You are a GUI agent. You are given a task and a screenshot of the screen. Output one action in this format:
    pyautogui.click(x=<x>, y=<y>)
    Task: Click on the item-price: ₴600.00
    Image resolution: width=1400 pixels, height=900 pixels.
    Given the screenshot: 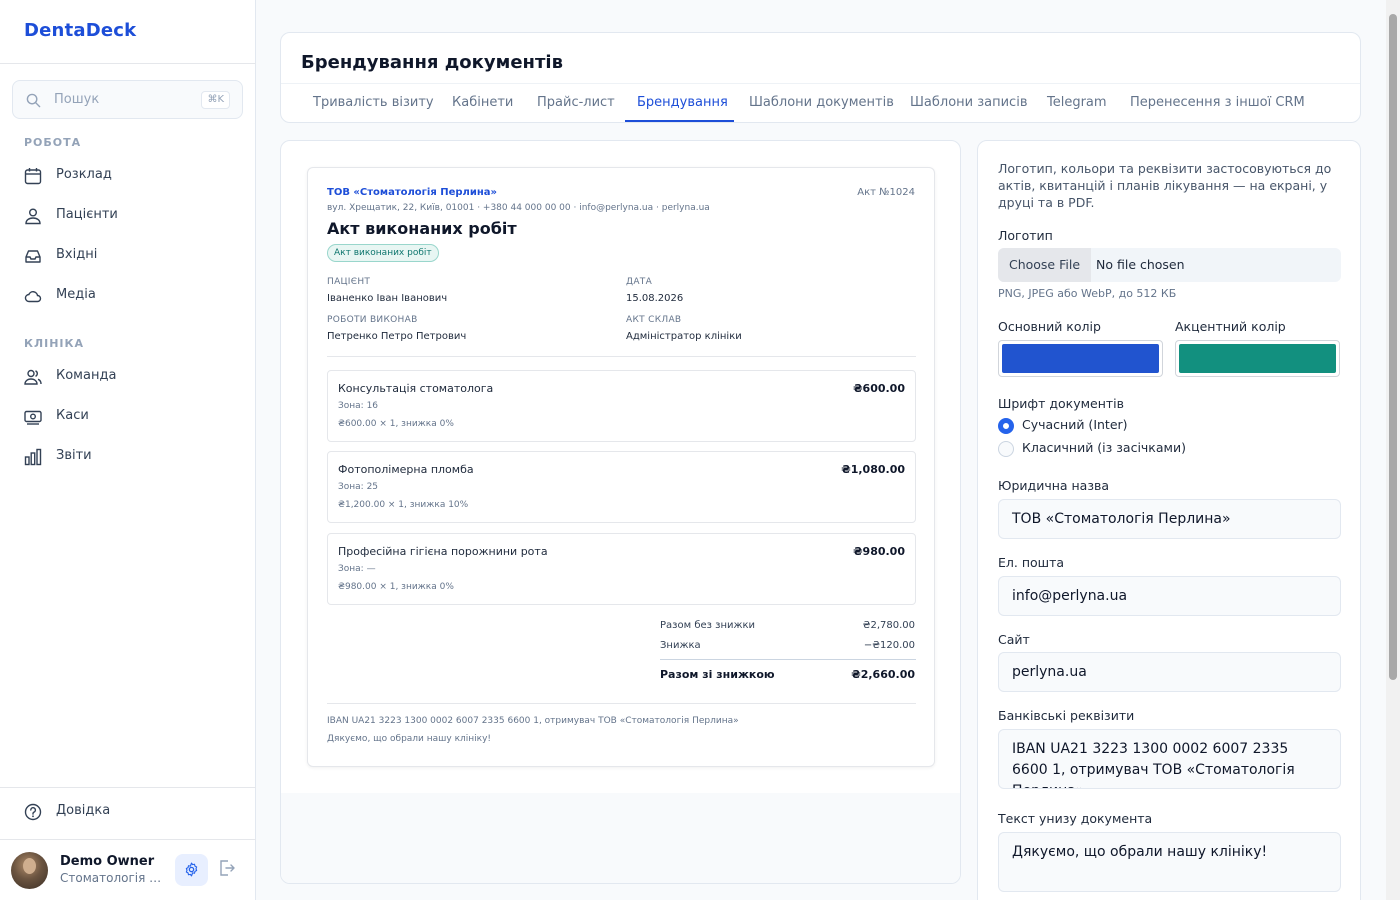 What is the action you would take?
    pyautogui.click(x=879, y=388)
    